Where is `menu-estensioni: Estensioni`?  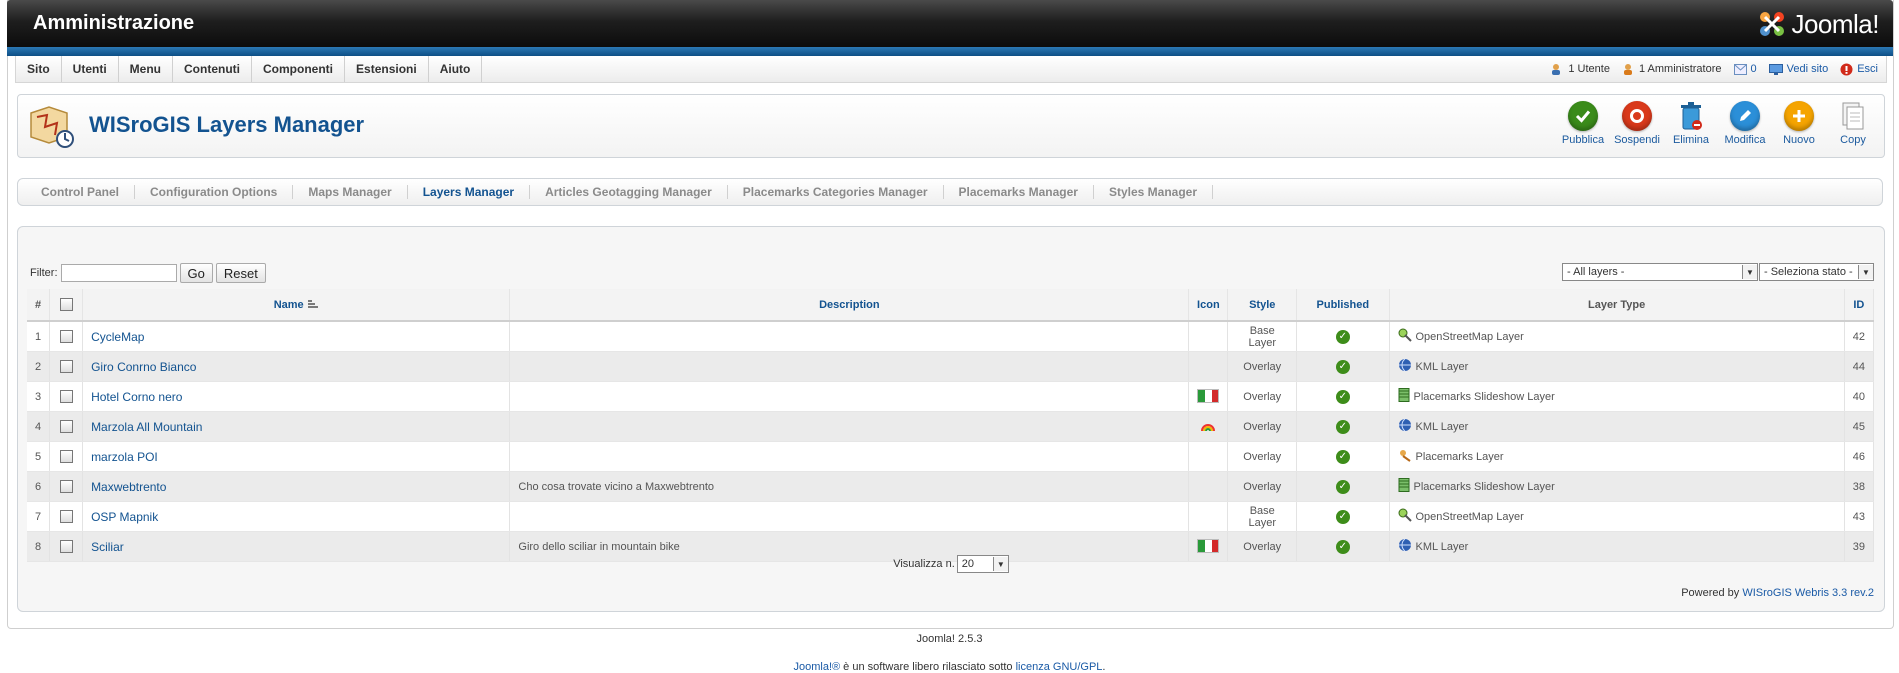 menu-estensioni: Estensioni is located at coordinates (387, 69).